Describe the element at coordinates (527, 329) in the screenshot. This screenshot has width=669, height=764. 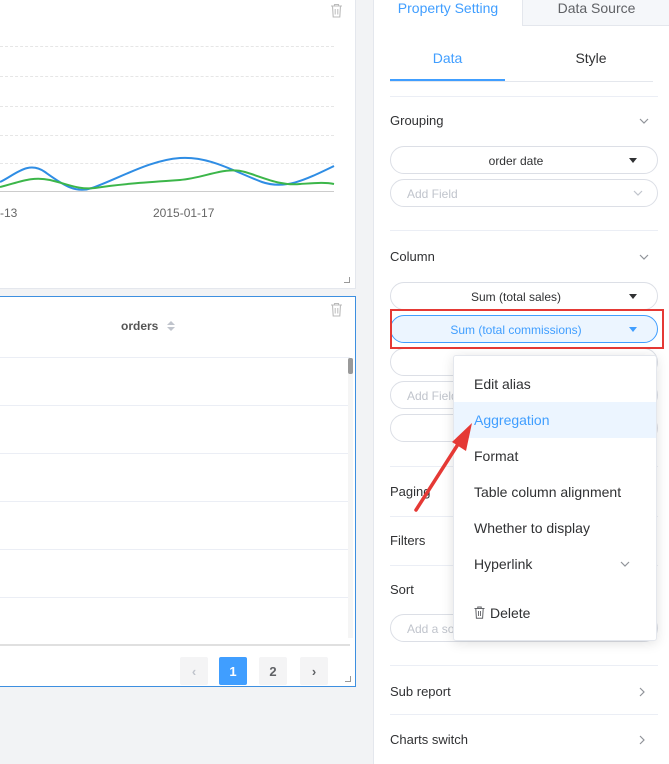
I see `annotation-highlight-box` at that location.